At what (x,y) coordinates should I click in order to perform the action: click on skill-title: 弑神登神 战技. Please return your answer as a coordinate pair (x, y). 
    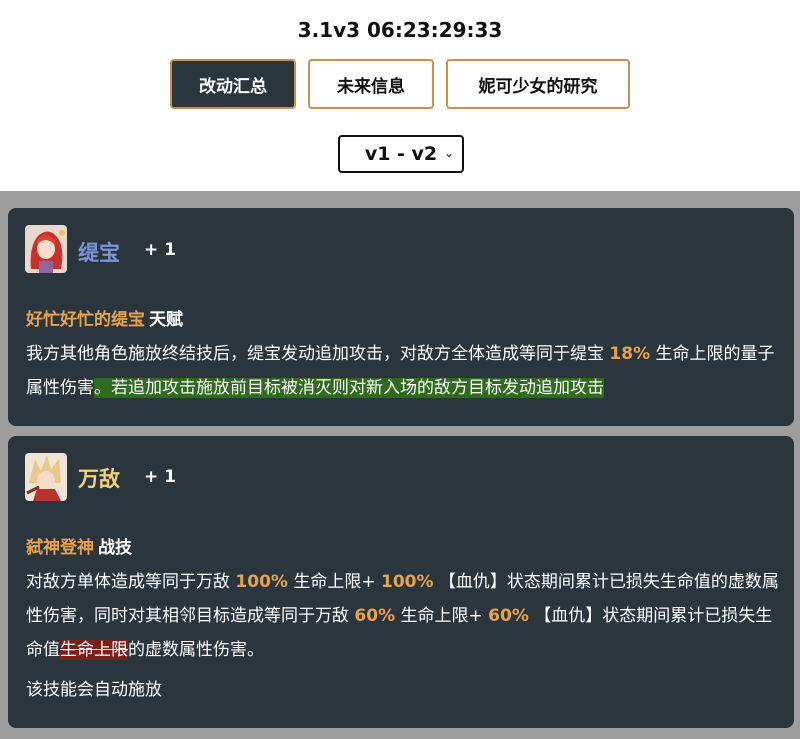
    Looking at the image, I should click on (79, 545).